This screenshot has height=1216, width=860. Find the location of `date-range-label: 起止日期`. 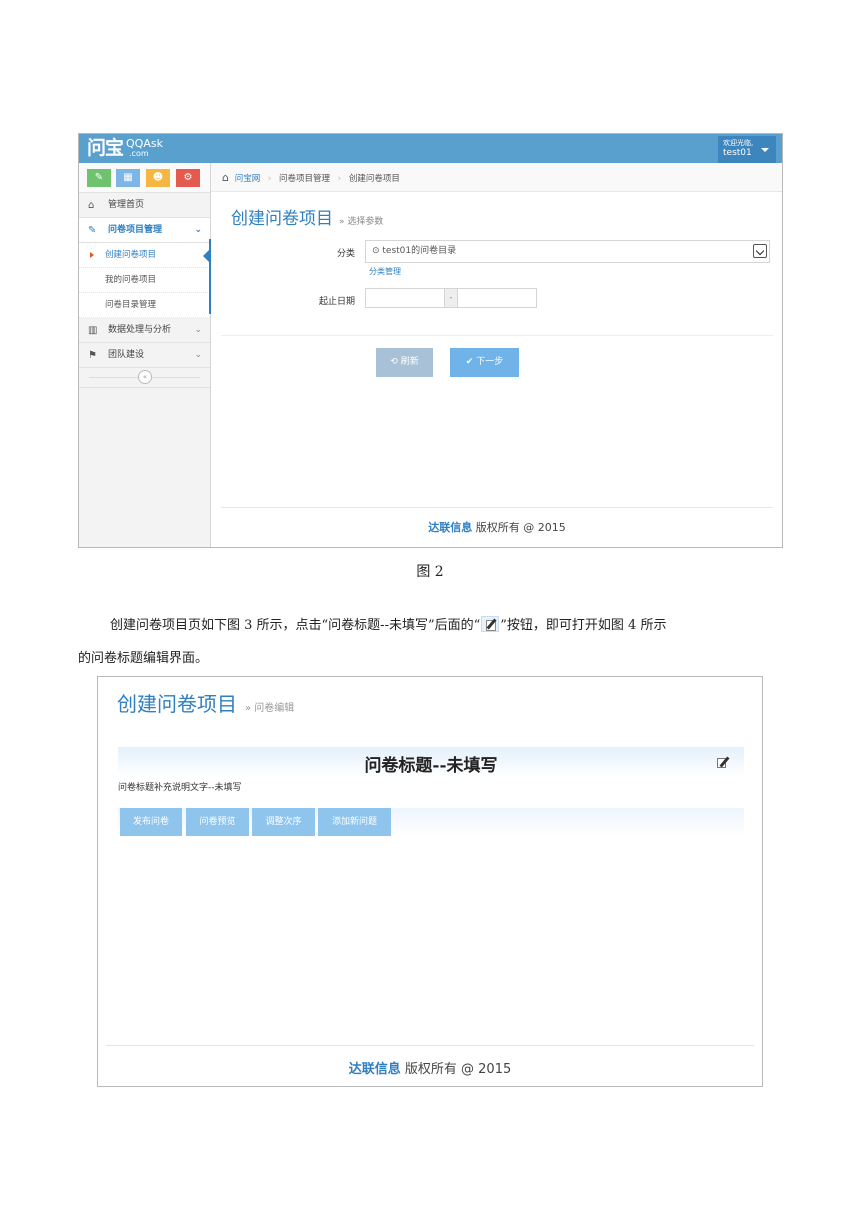

date-range-label: 起止日期 is located at coordinates (336, 302).